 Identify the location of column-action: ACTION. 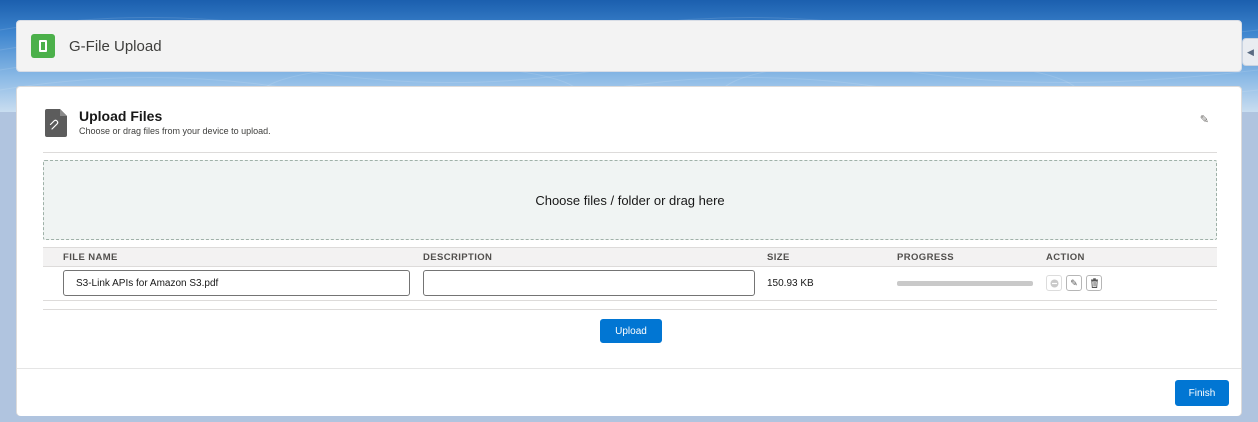
(1065, 257).